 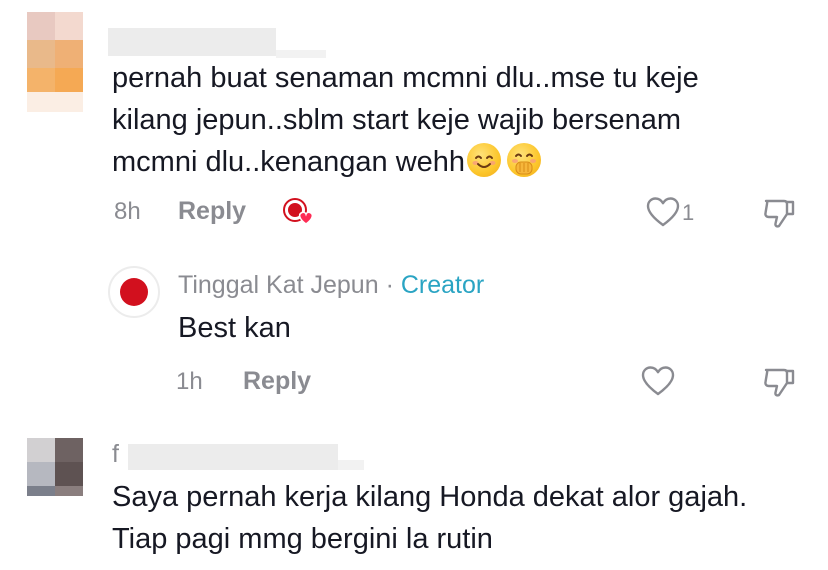 What do you see at coordinates (278, 285) in the screenshot?
I see `author-name: Tinggal Kat Jepun` at bounding box center [278, 285].